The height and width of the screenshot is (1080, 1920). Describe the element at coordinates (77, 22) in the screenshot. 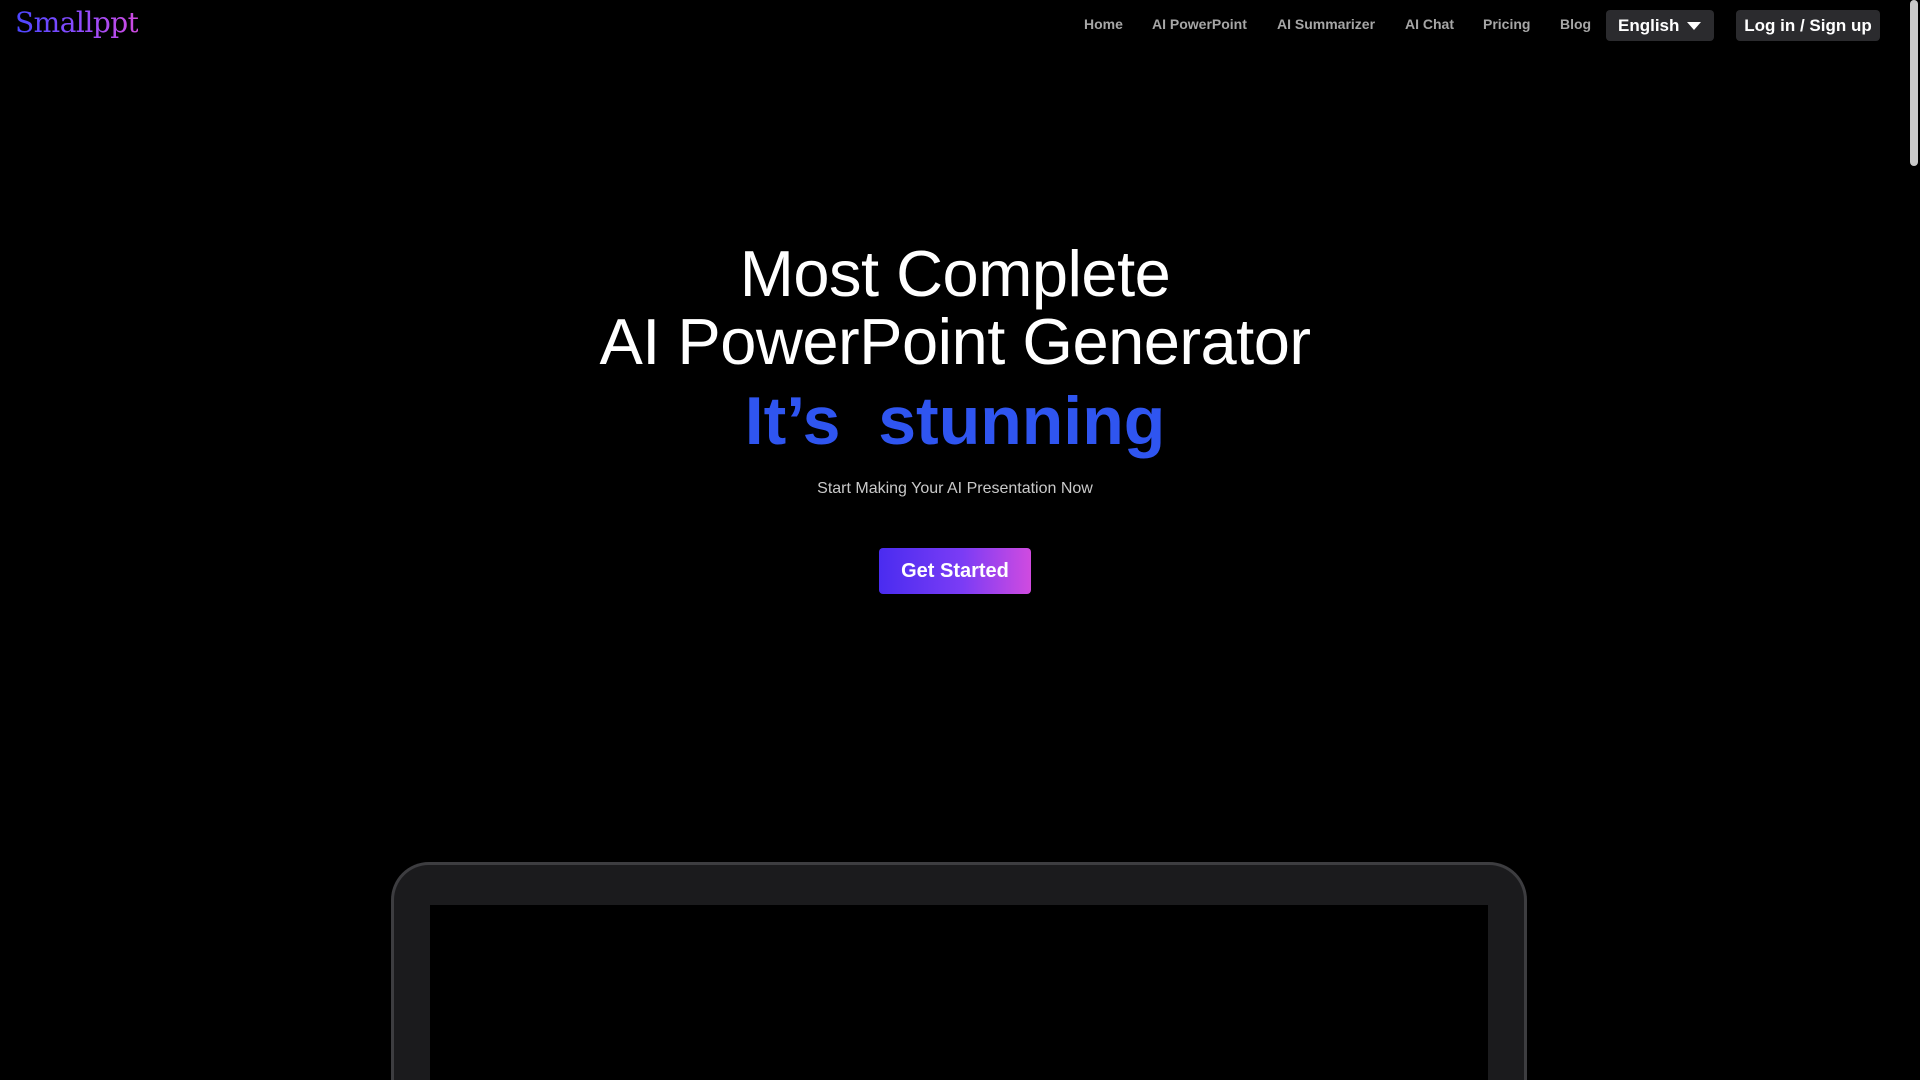

I see `logo: Smallppt` at that location.